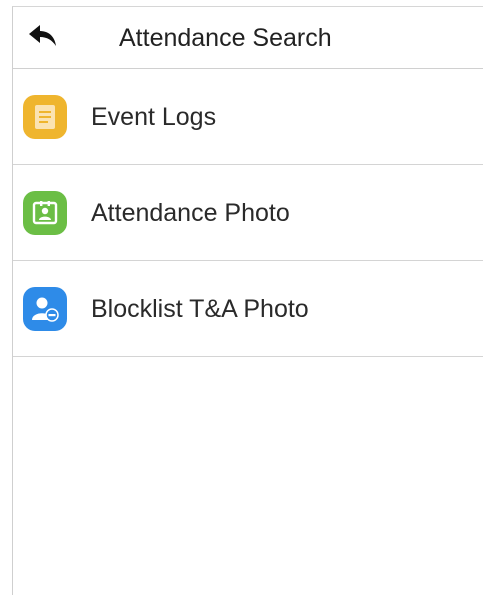  I want to click on event-logs-icon, so click(45, 117).